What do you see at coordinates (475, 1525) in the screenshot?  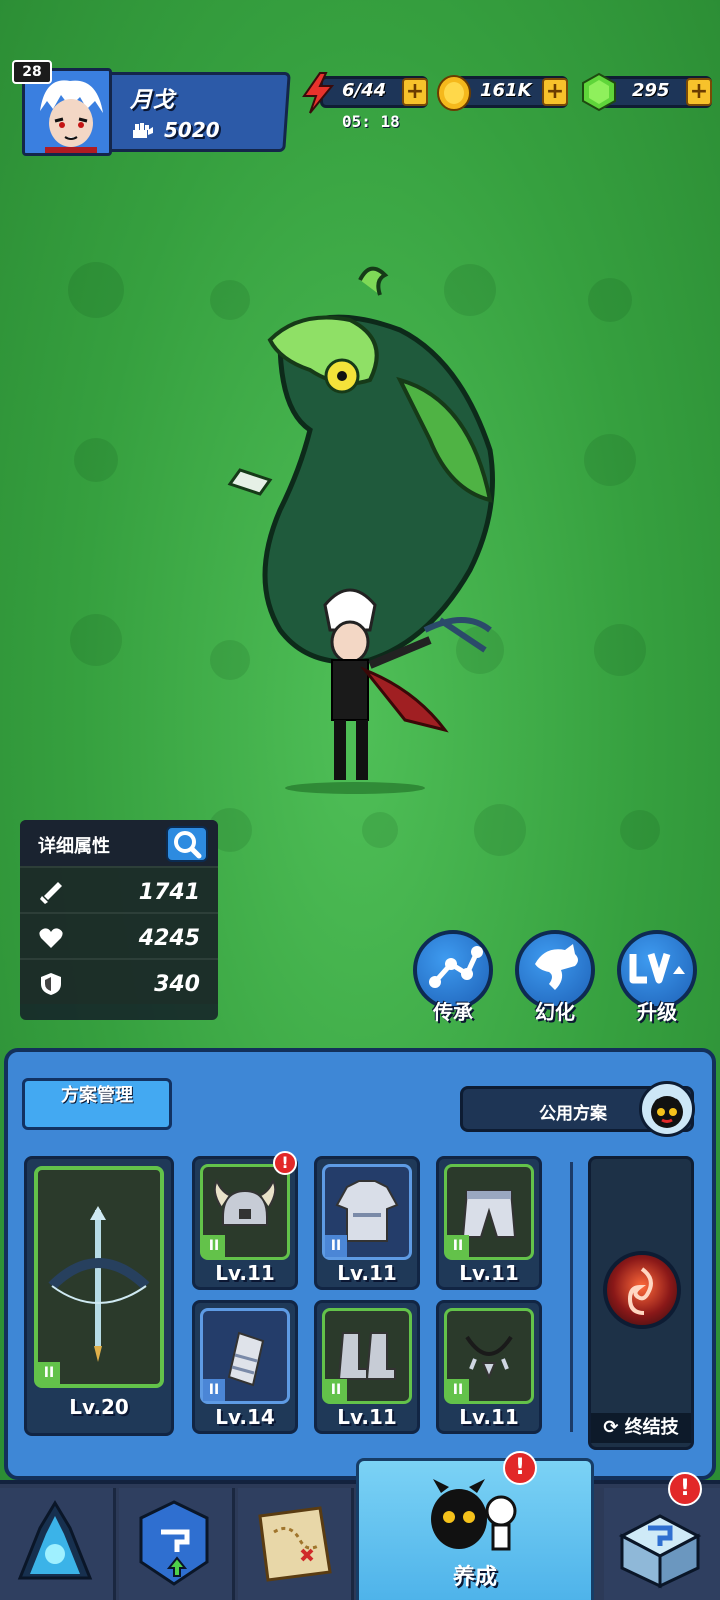 I see `nav-tab-develop: 养成 !` at bounding box center [475, 1525].